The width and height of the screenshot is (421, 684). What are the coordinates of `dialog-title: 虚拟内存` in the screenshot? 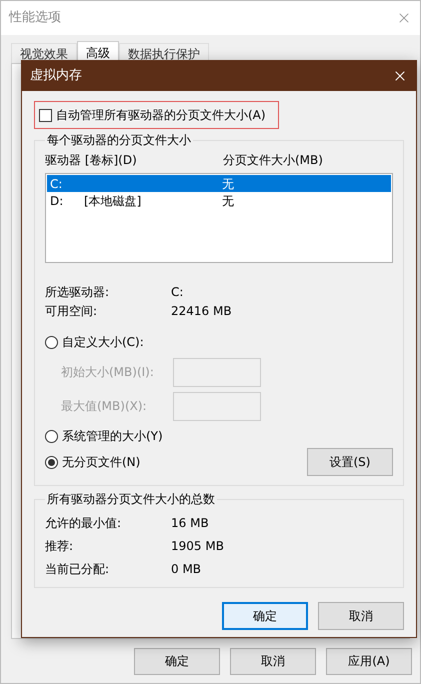 It's located at (56, 76).